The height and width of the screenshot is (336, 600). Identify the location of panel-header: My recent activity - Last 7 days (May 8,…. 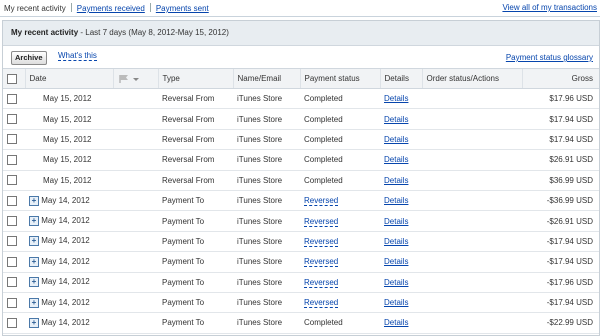
(301, 33).